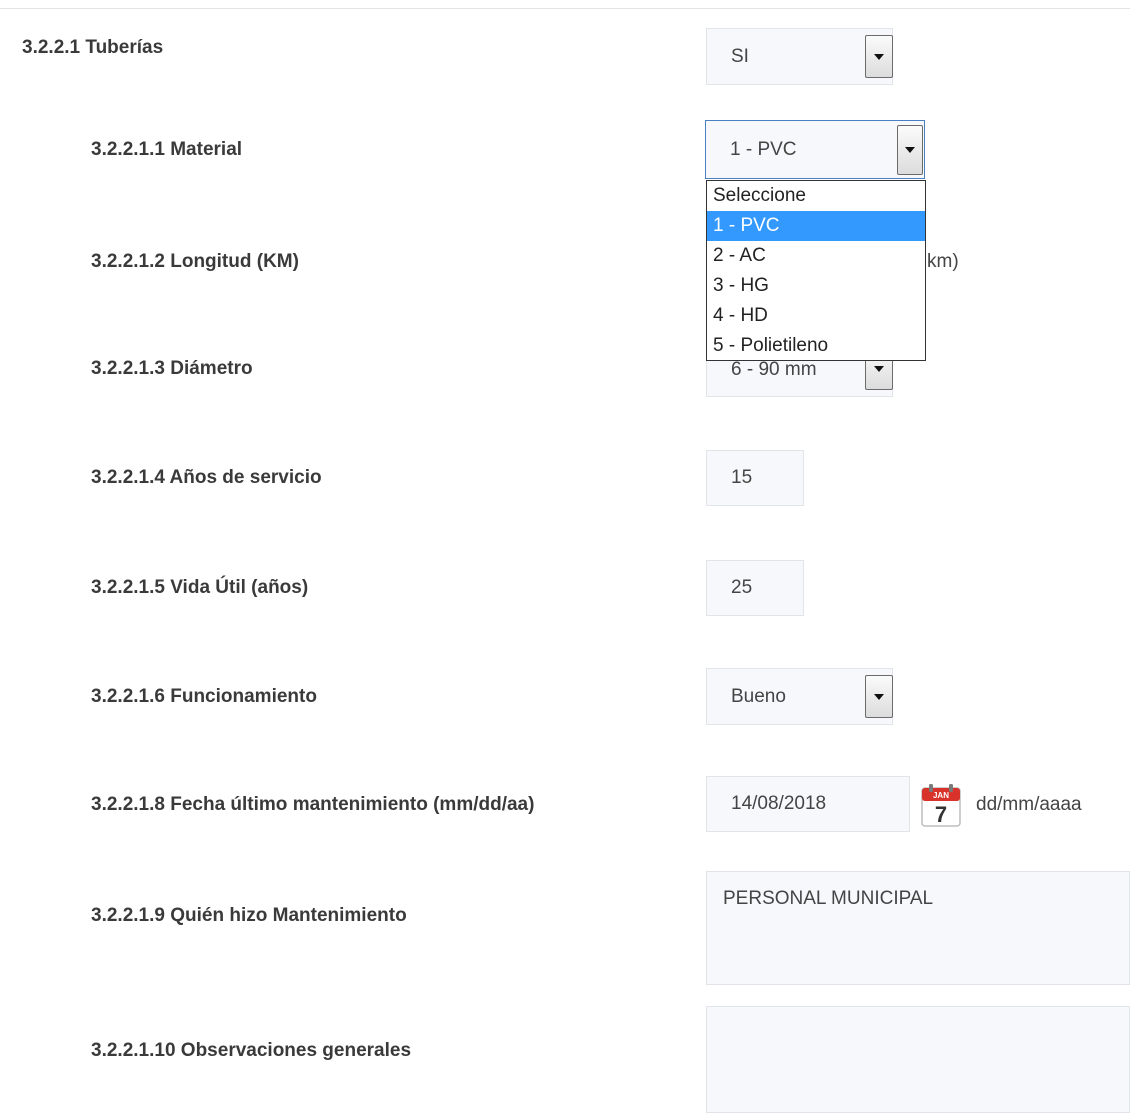  I want to click on material-select: 1 - PVC, so click(815, 149).